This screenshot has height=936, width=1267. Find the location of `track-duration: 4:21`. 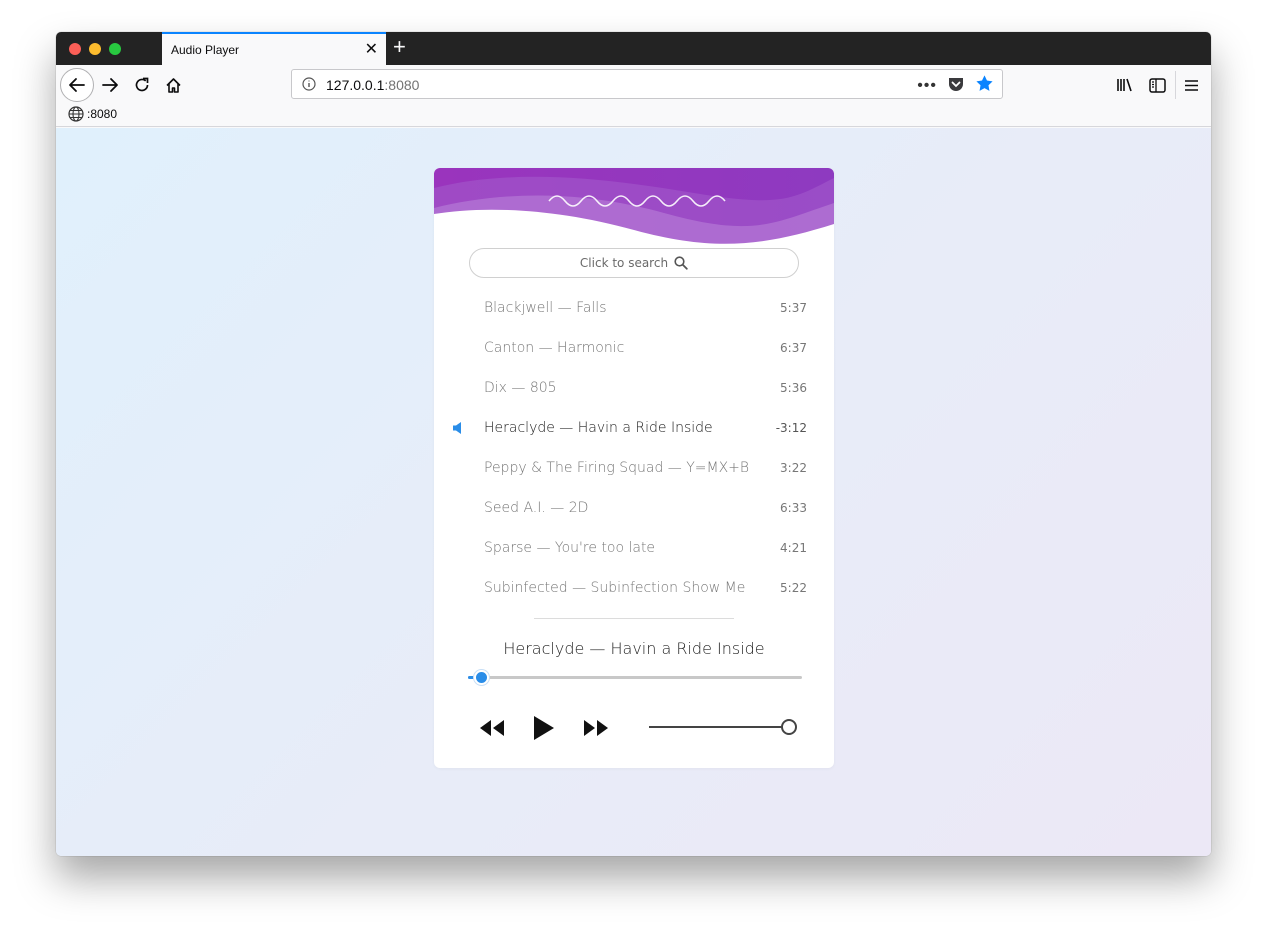

track-duration: 4:21 is located at coordinates (793, 548).